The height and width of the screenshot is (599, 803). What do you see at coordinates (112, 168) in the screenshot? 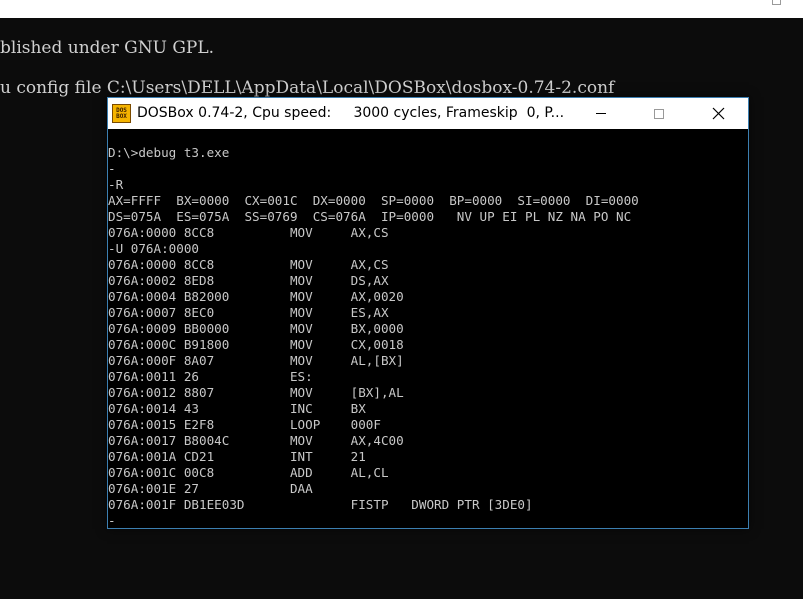
I see `terminal-line: -` at bounding box center [112, 168].